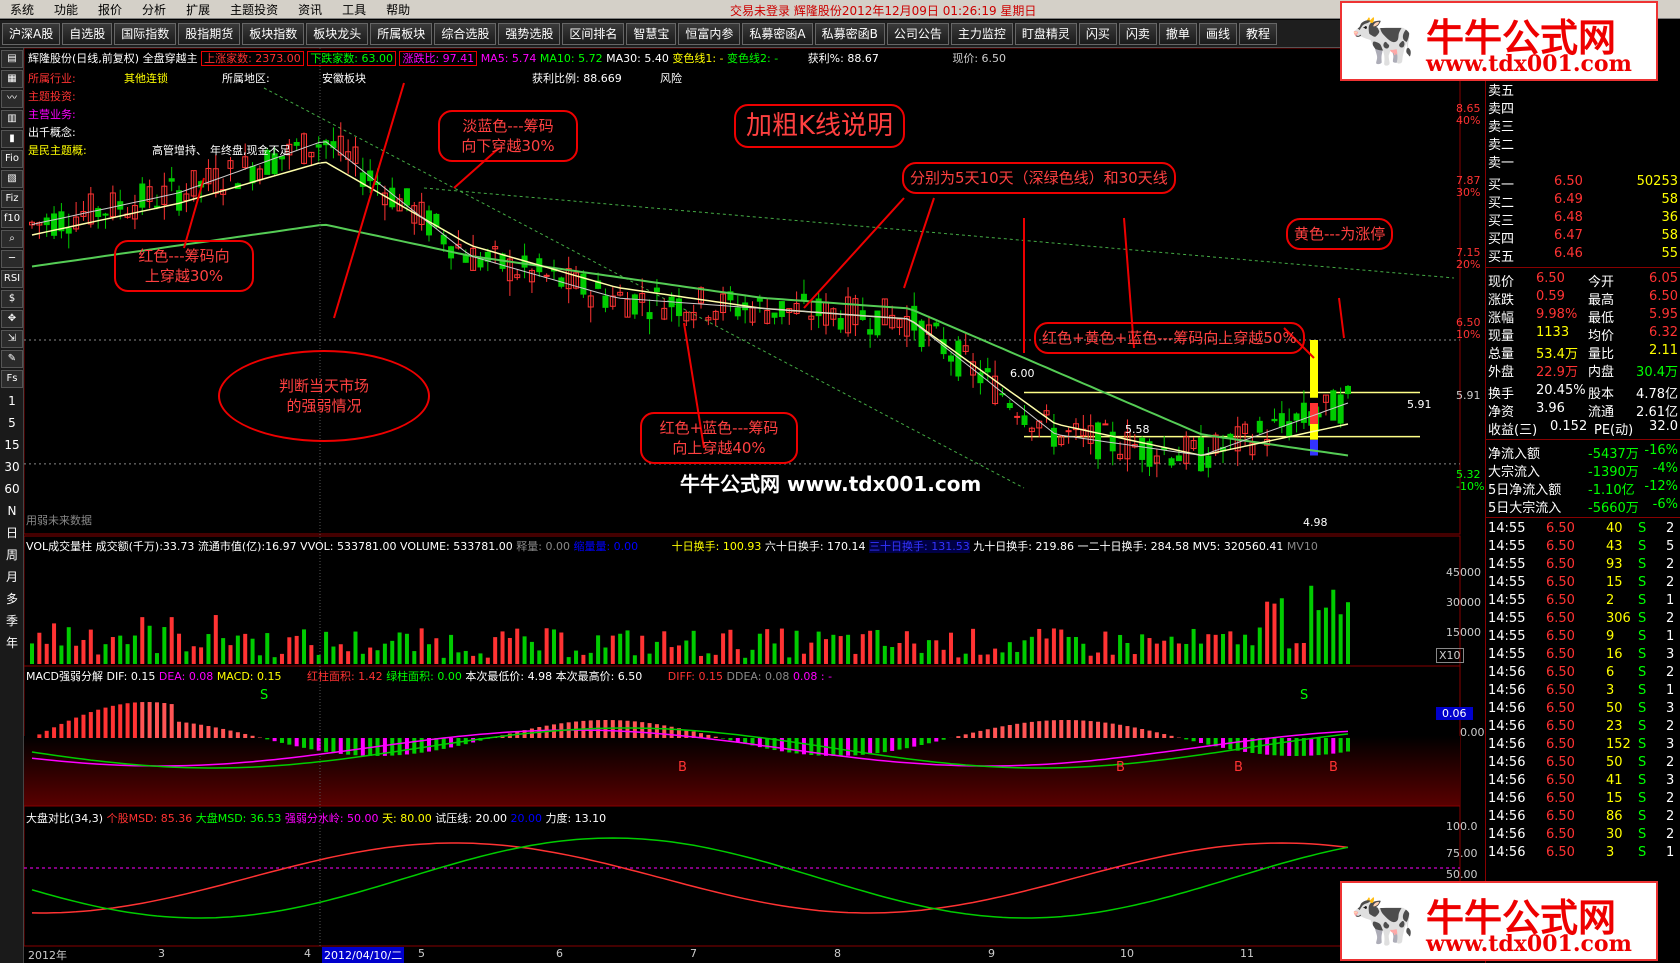 The width and height of the screenshot is (1680, 963). What do you see at coordinates (1501, 336) in the screenshot?
I see `quote-key: 现量` at bounding box center [1501, 336].